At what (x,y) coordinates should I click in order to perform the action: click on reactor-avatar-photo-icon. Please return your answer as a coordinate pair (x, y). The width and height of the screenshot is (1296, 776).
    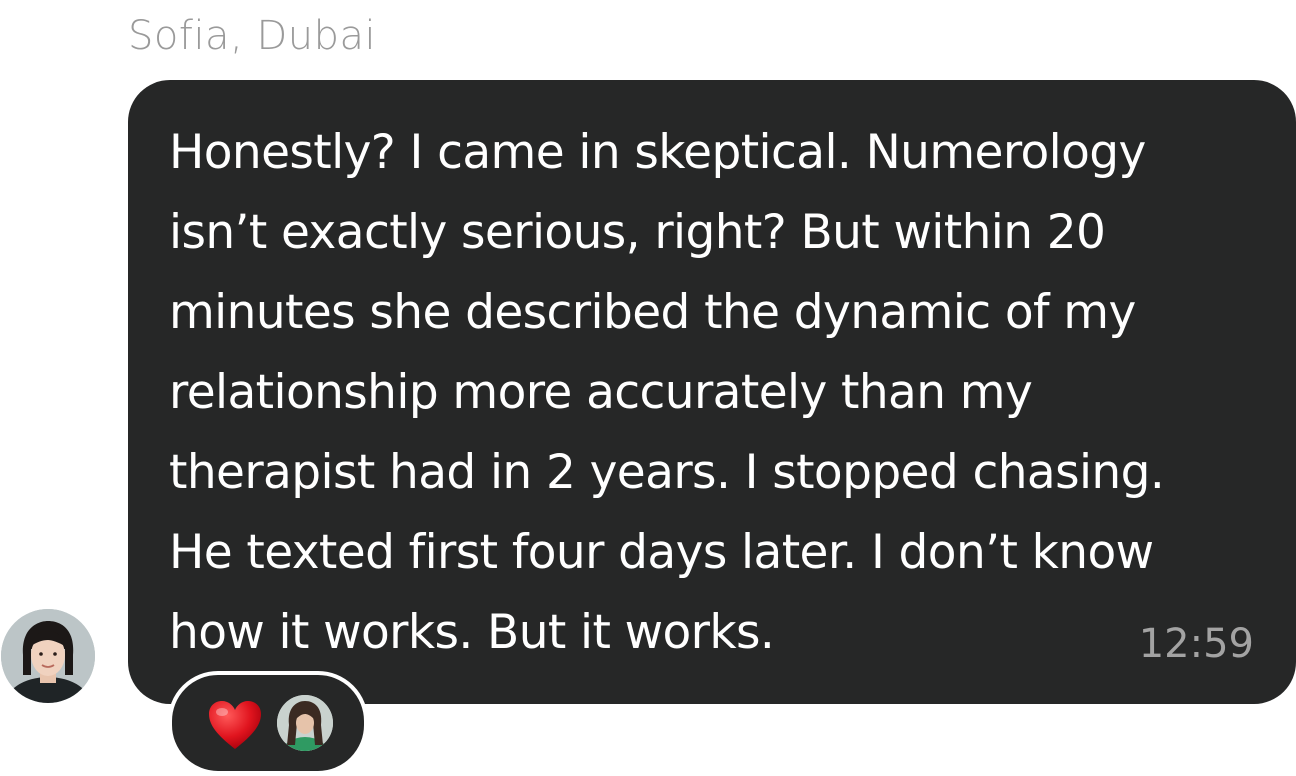
    Looking at the image, I should click on (305, 723).